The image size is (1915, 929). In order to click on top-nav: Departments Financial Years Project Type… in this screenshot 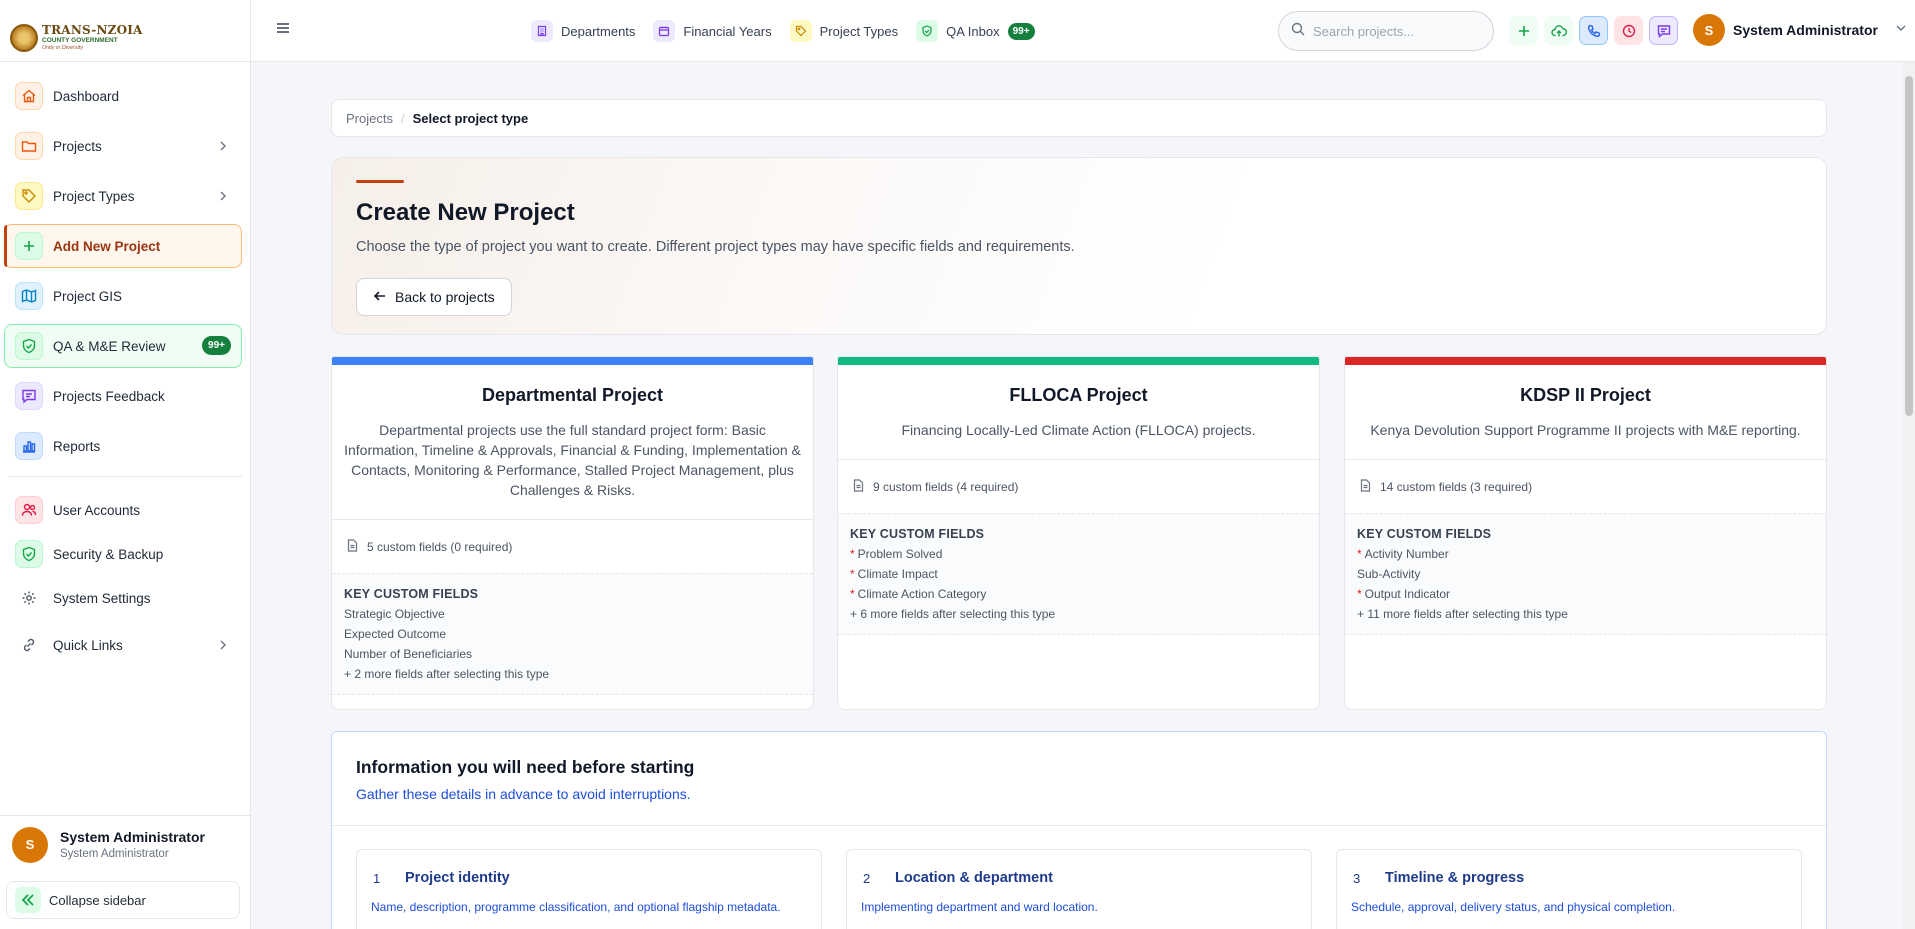, I will do `click(783, 31)`.